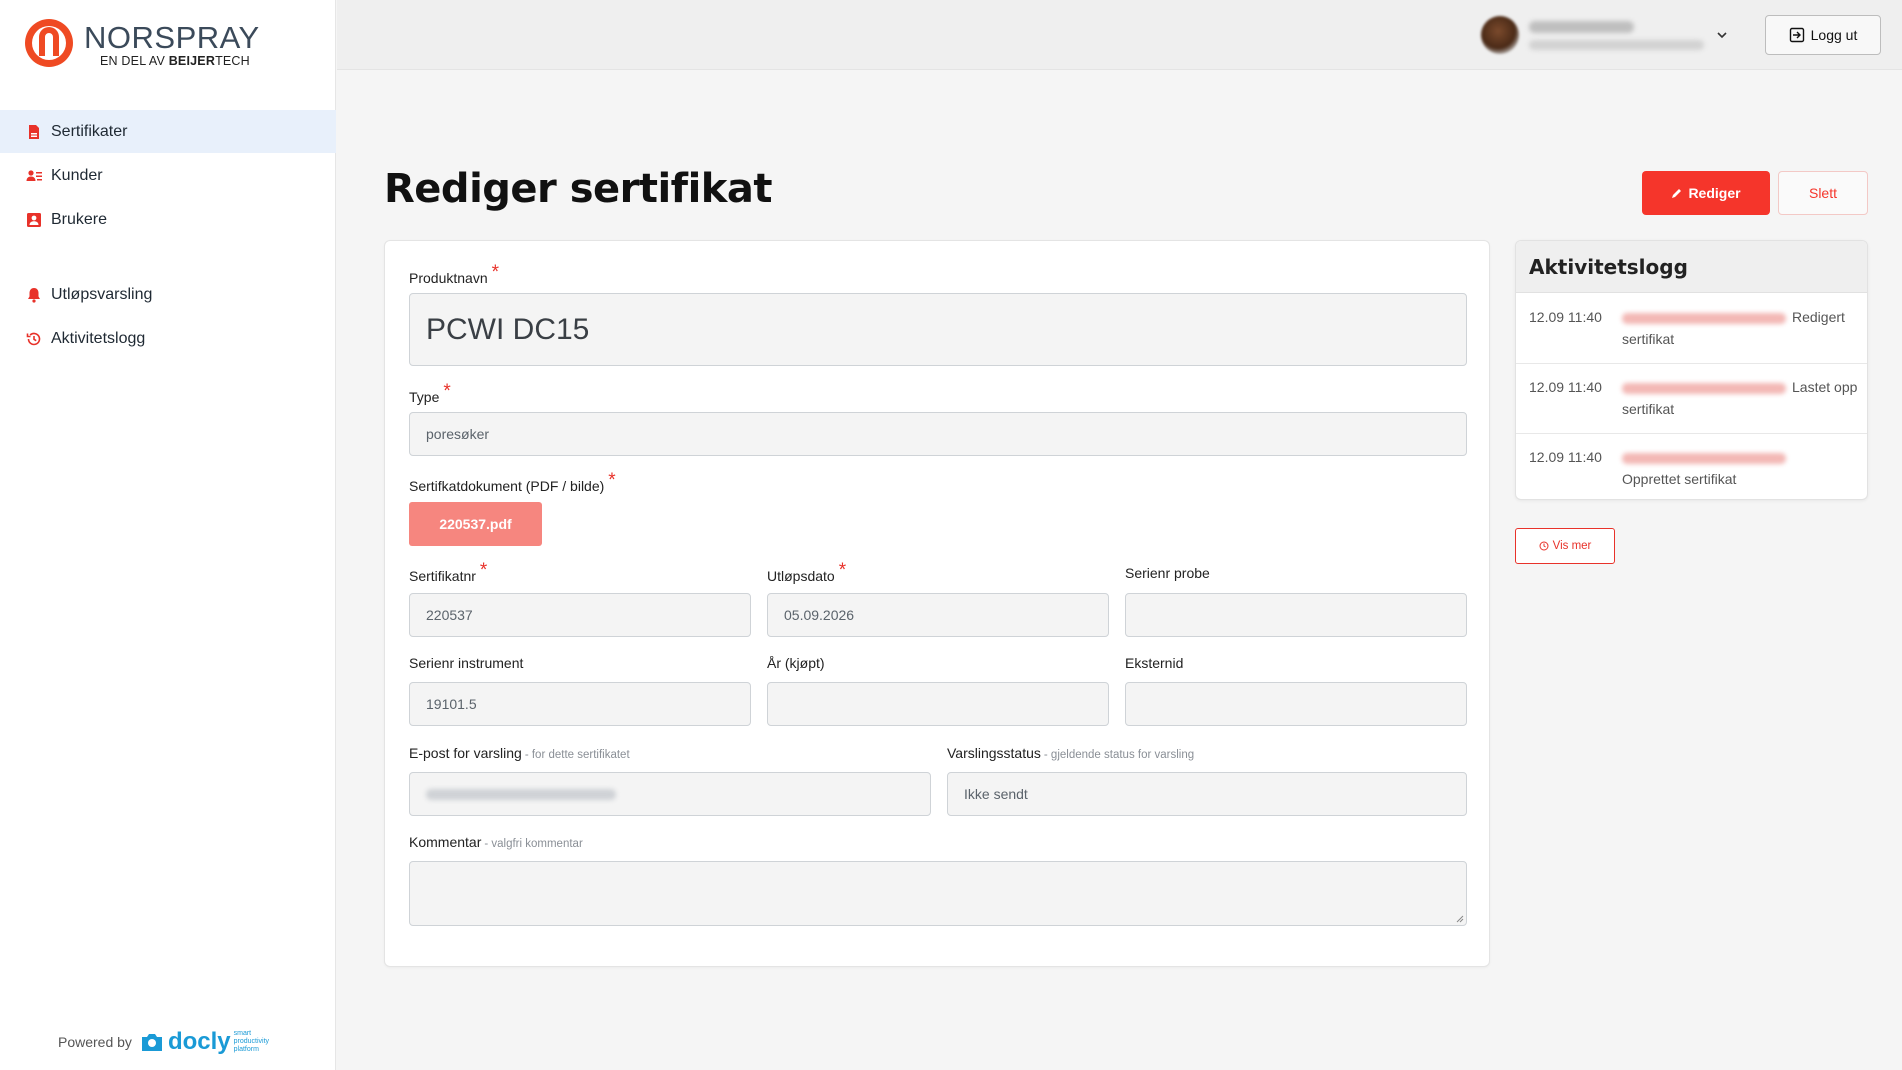 This screenshot has width=1902, height=1070. Describe the element at coordinates (168, 338) in the screenshot. I see `sidebar-item-aktivitetslogg: Aktivitetslogg` at that location.